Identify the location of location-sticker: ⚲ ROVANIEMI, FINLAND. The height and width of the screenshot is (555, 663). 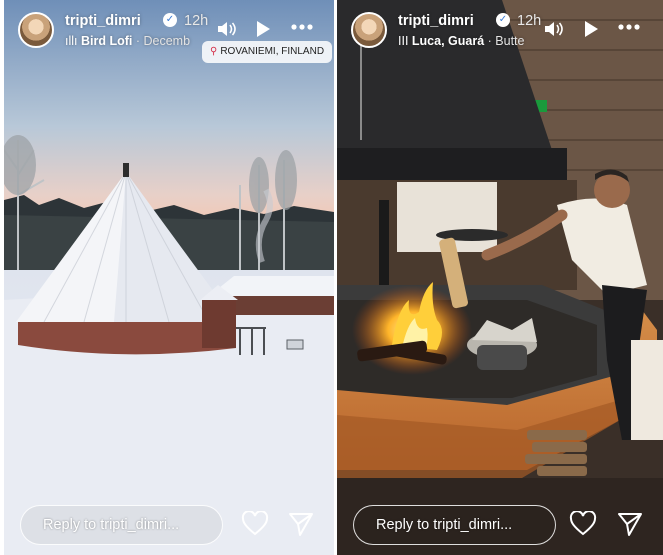
(267, 52).